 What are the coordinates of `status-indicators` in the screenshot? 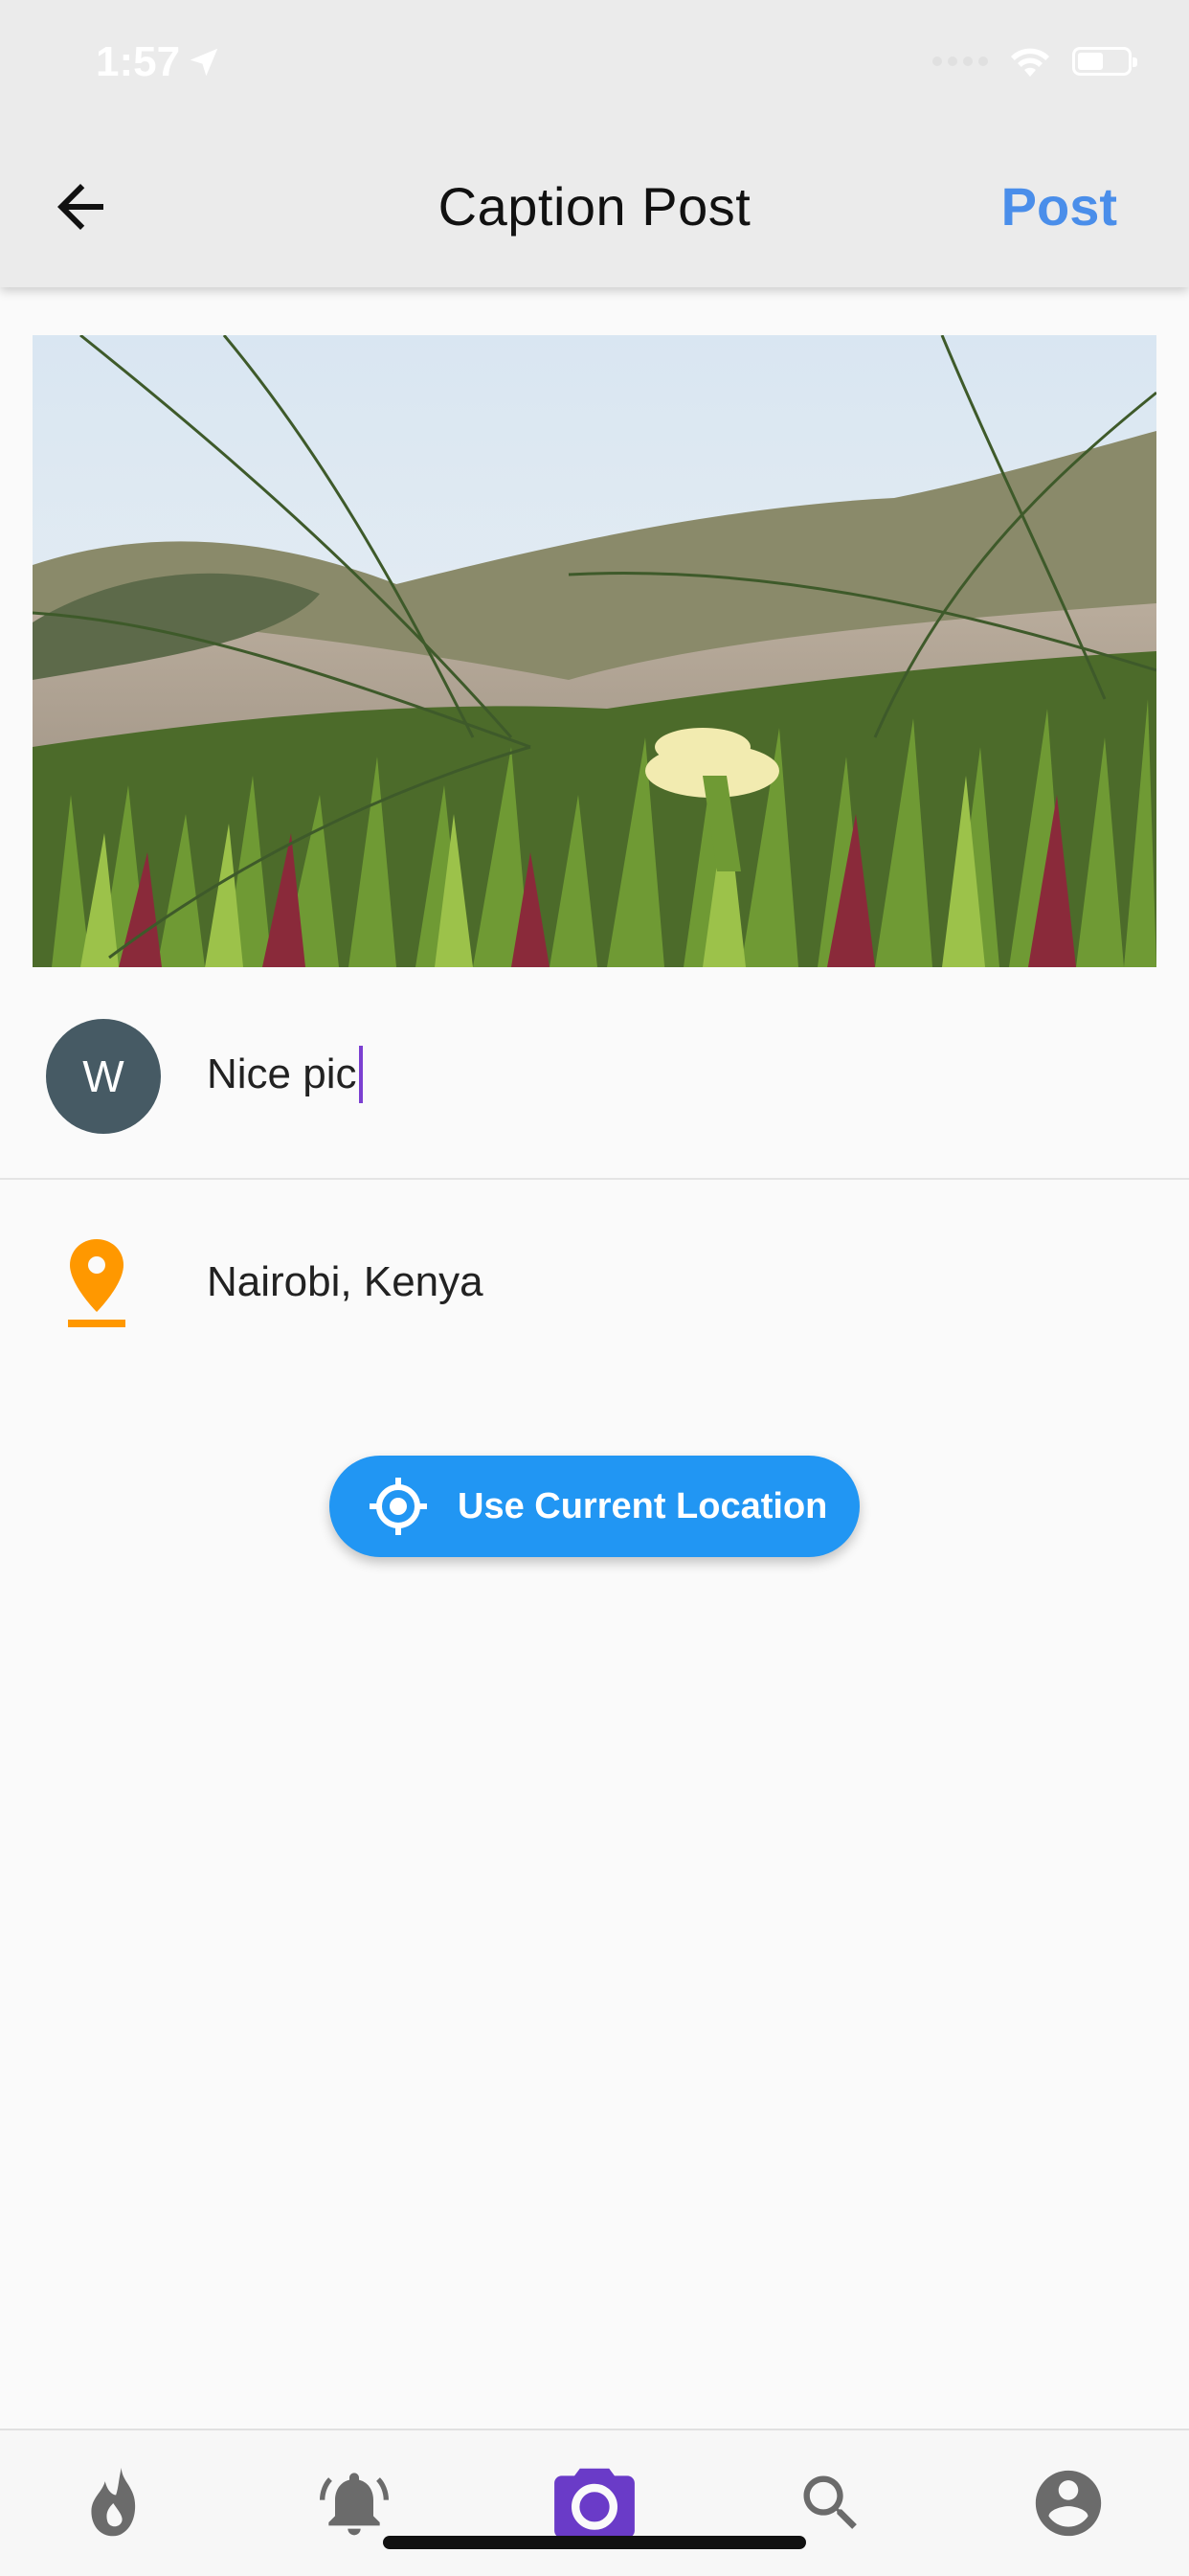 It's located at (1034, 62).